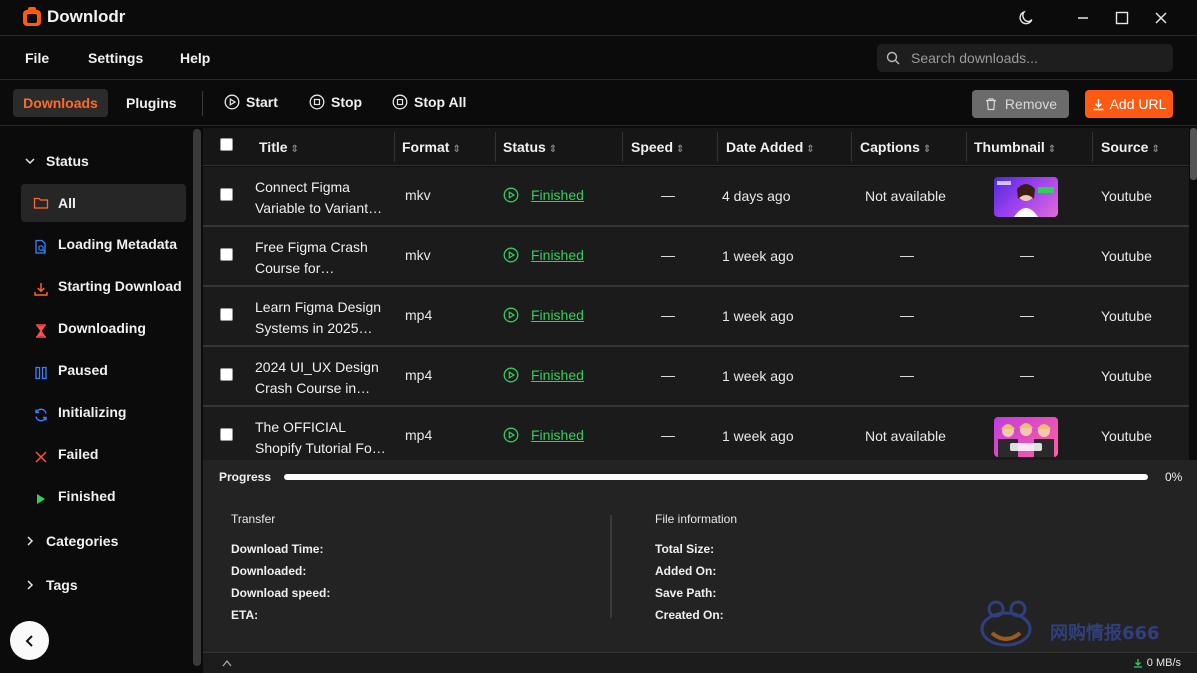 Image resolution: width=1197 pixels, height=673 pixels. I want to click on column-header-speed: Speed ⇕, so click(657, 147).